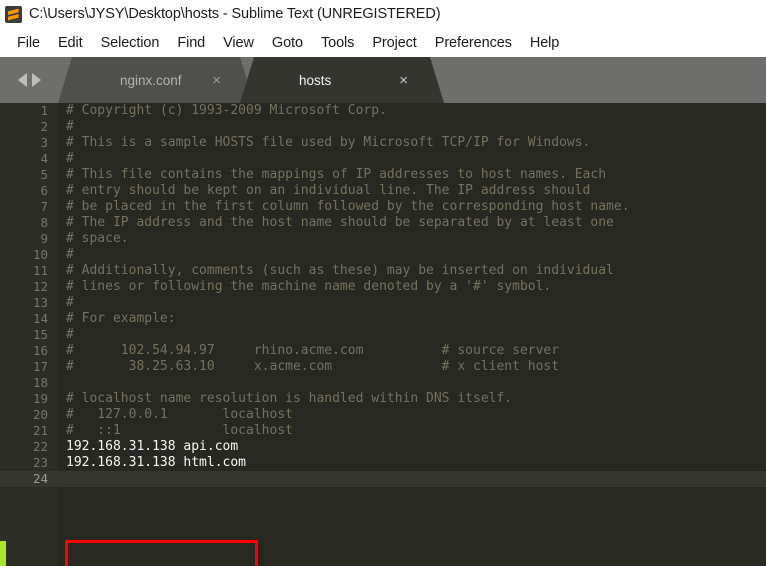 This screenshot has width=766, height=566. I want to click on code-line: 24, so click(383, 479).